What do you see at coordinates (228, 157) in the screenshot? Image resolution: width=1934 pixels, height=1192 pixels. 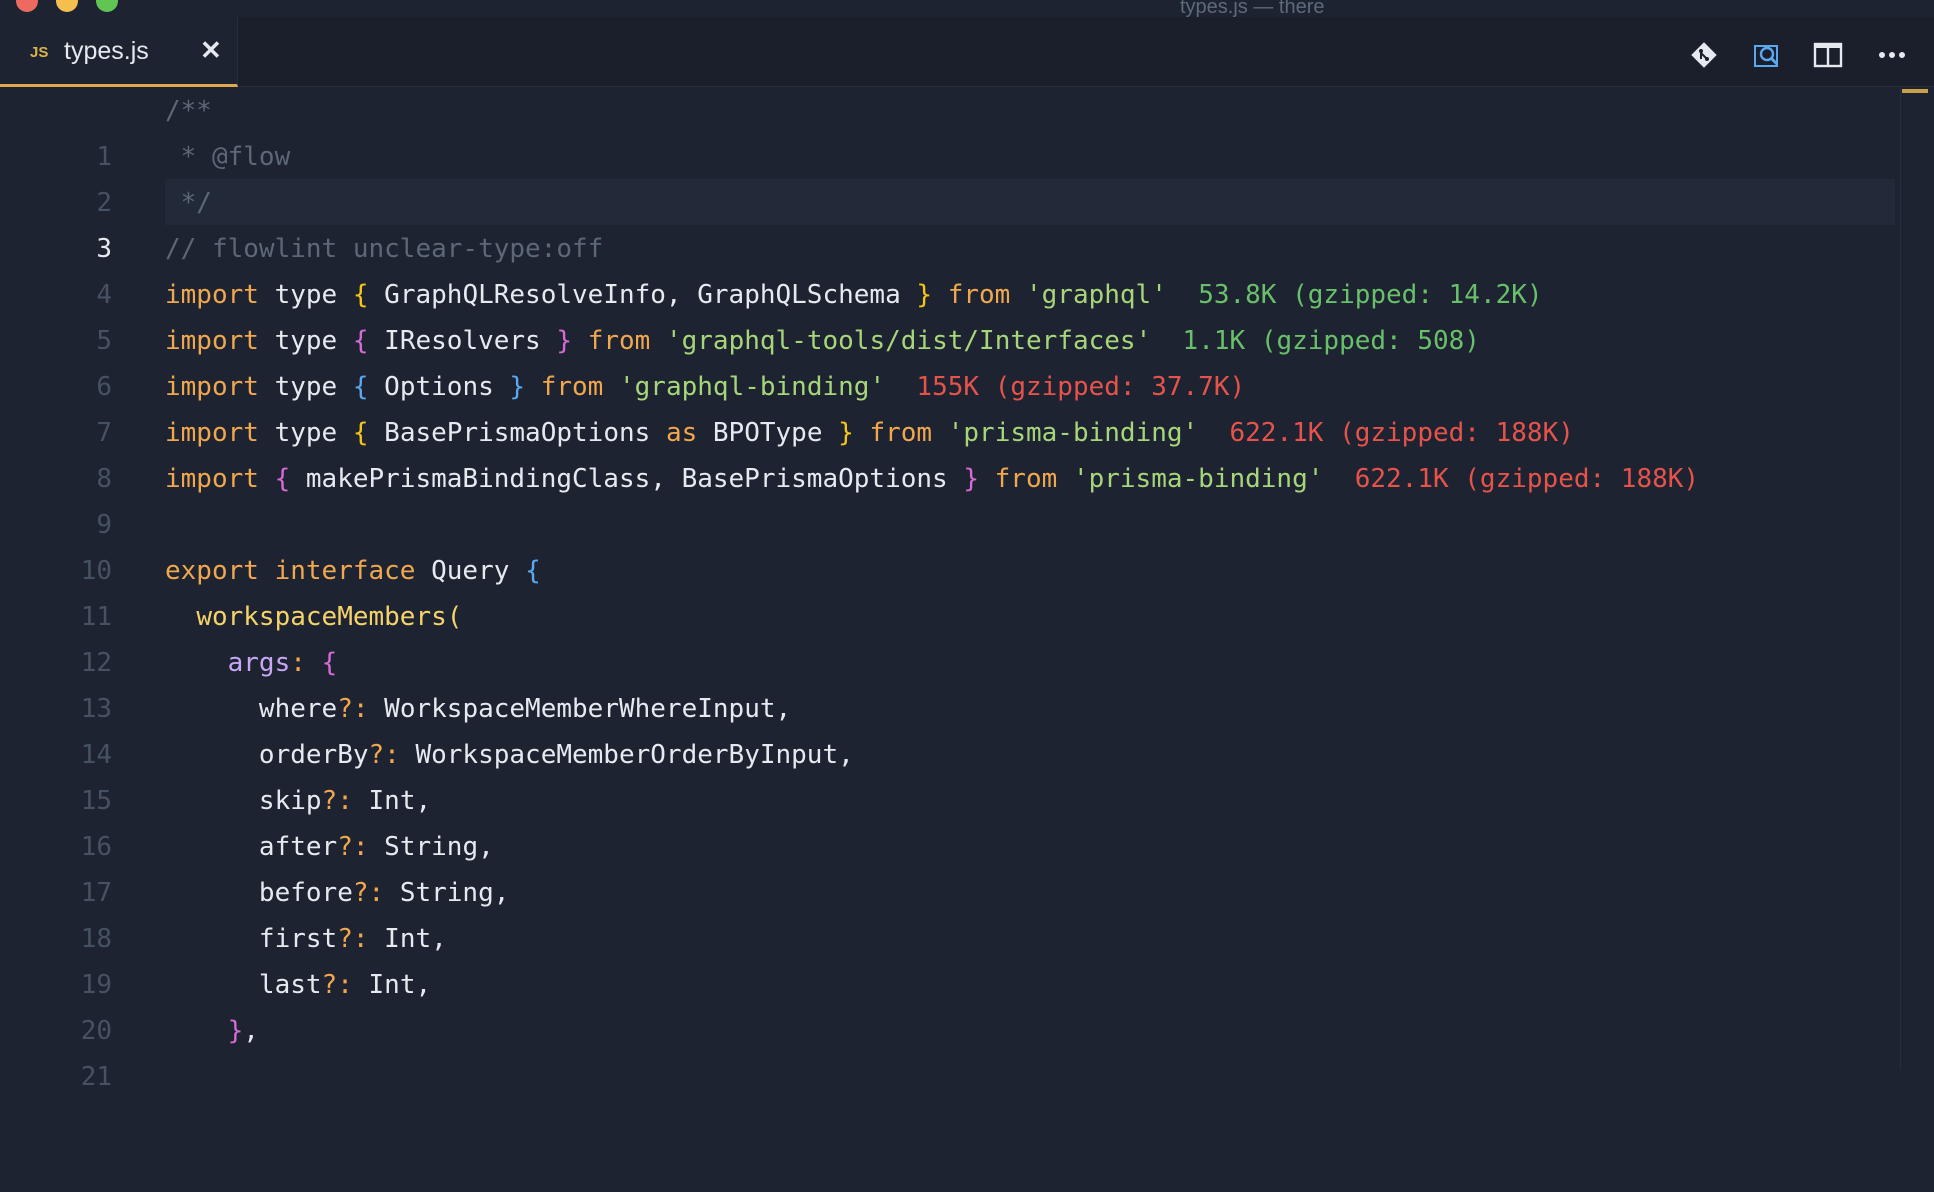 I see `comment: * @flow` at bounding box center [228, 157].